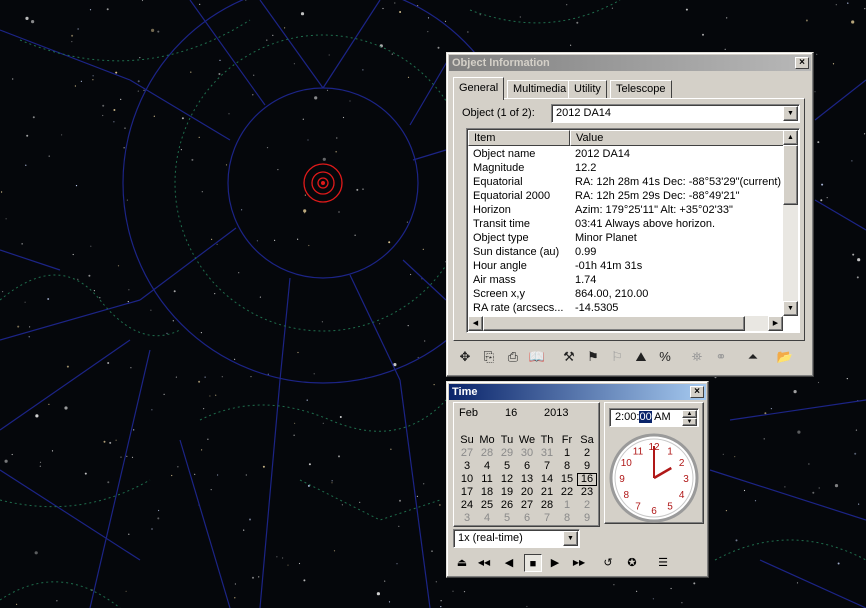 Image resolution: width=866 pixels, height=608 pixels. What do you see at coordinates (468, 413) in the screenshot?
I see `calendar-month: Feb` at bounding box center [468, 413].